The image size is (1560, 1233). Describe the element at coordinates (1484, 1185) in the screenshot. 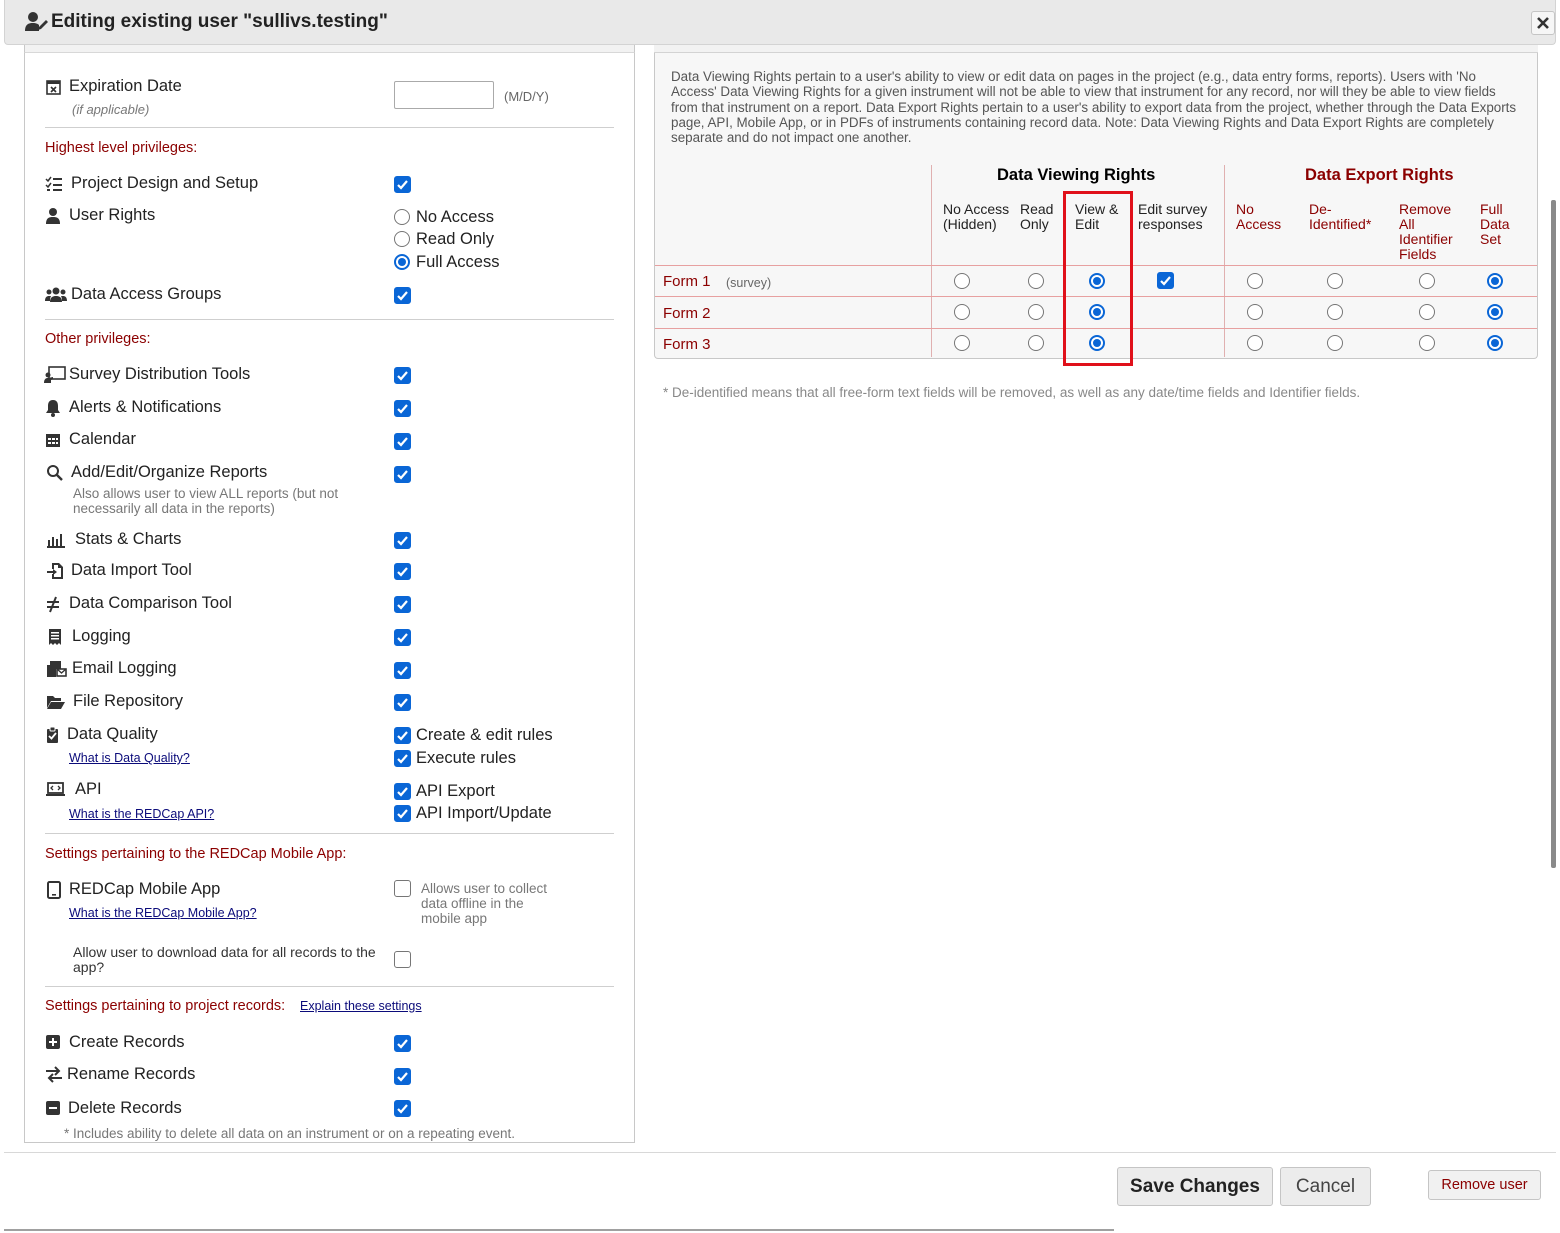

I see `remove-user-button: Remove user` at that location.